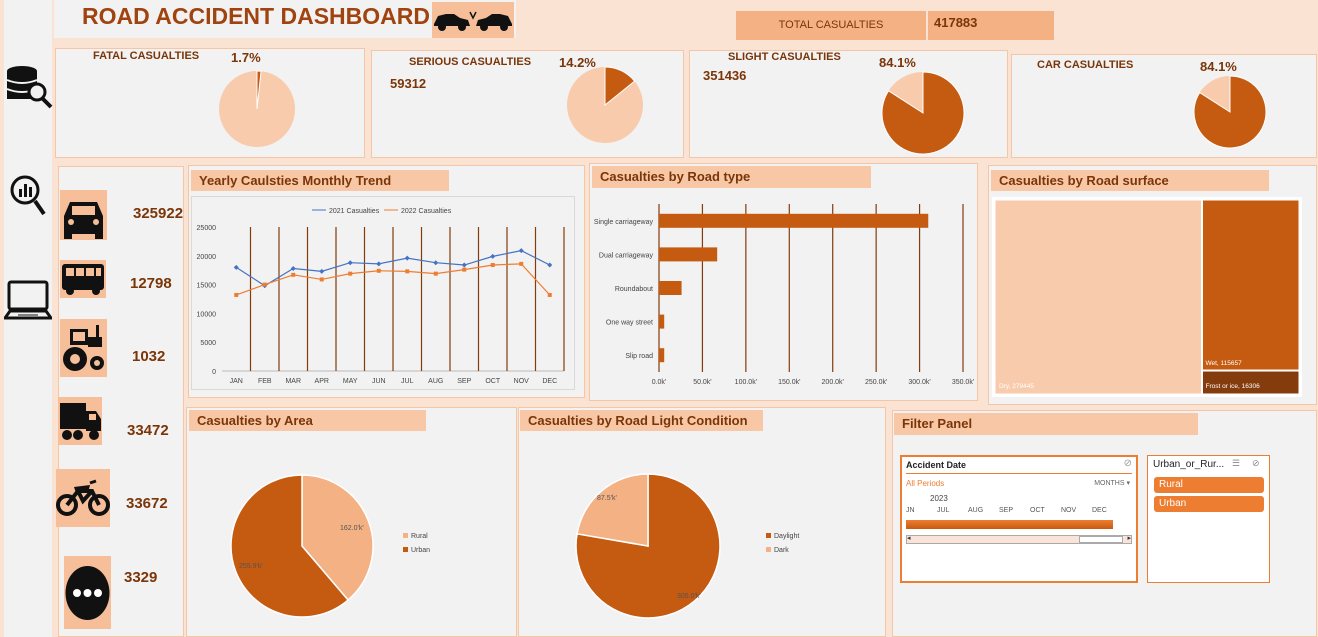 This screenshot has width=1318, height=637. I want to click on kpi-car-pct: 84.1%, so click(1218, 66).